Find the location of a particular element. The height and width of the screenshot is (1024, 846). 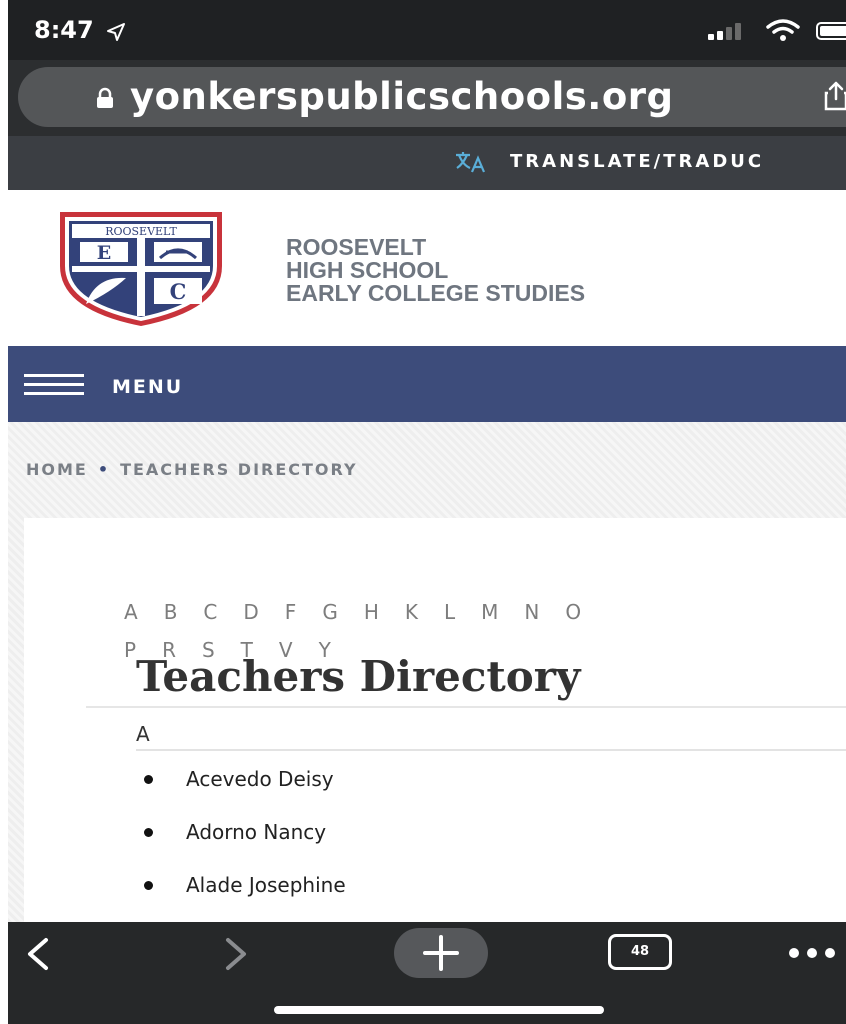

list-item: Alade Josephine is located at coordinates (243, 898).